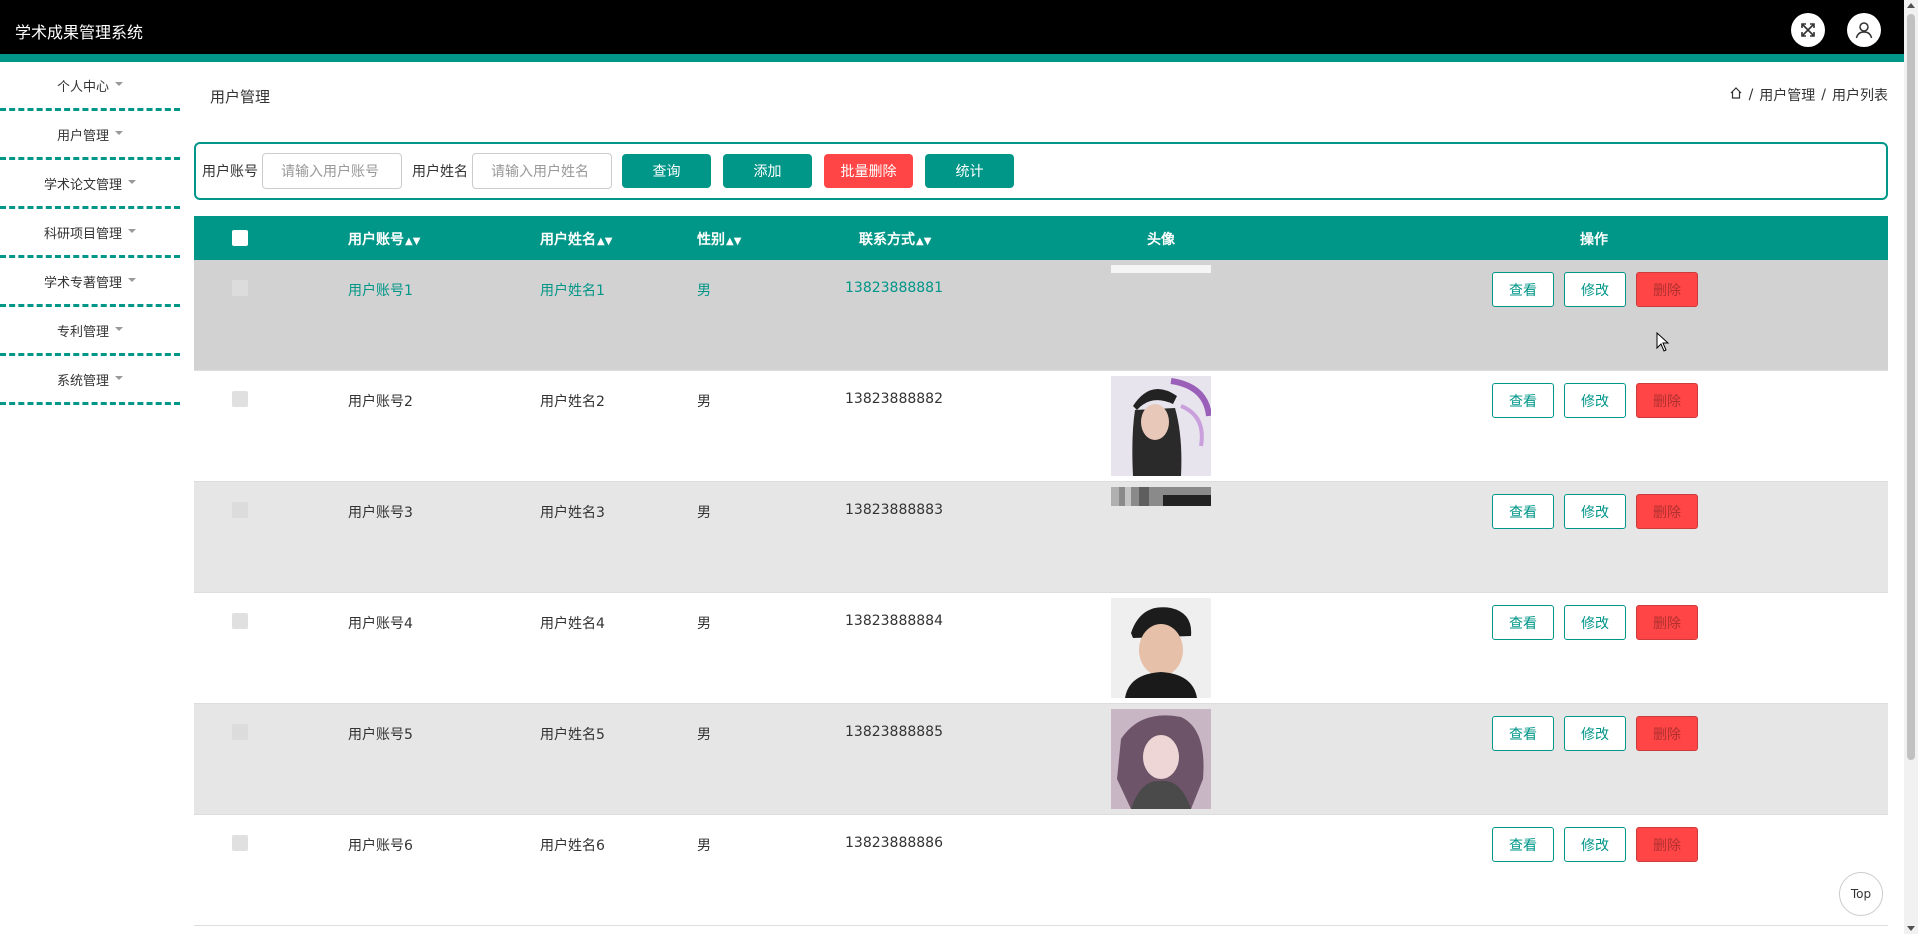 Image resolution: width=1918 pixels, height=934 pixels. Describe the element at coordinates (380, 291) in the screenshot. I see `cell-account: 用户账号1` at that location.